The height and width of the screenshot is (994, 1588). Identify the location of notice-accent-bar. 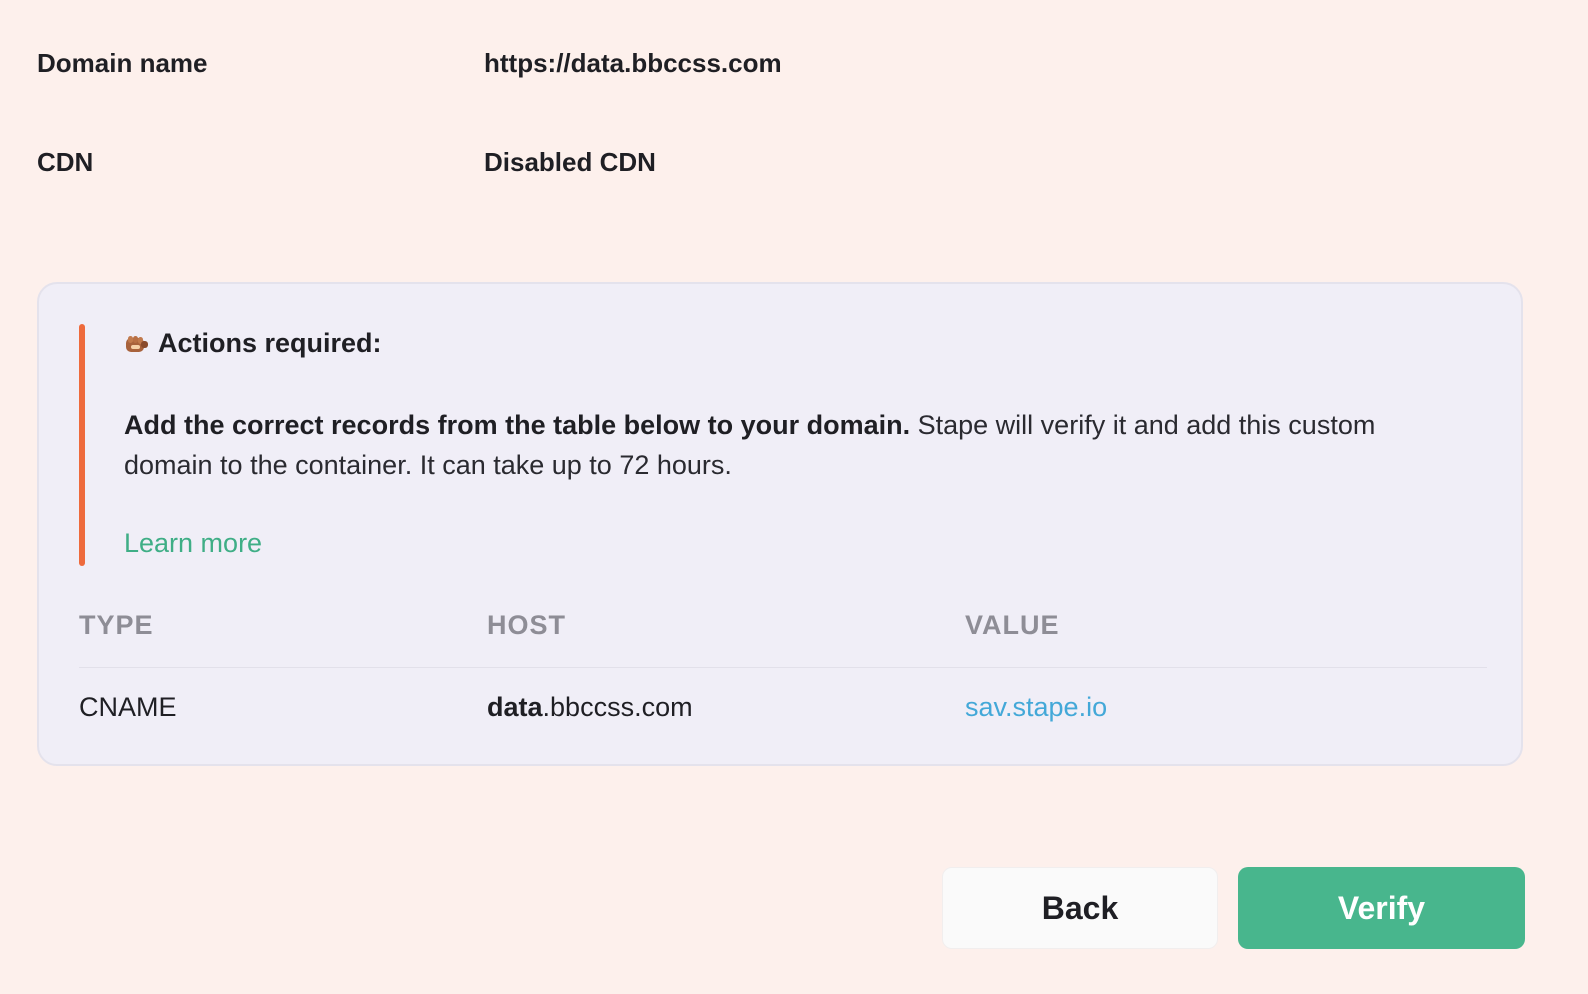
(82, 445).